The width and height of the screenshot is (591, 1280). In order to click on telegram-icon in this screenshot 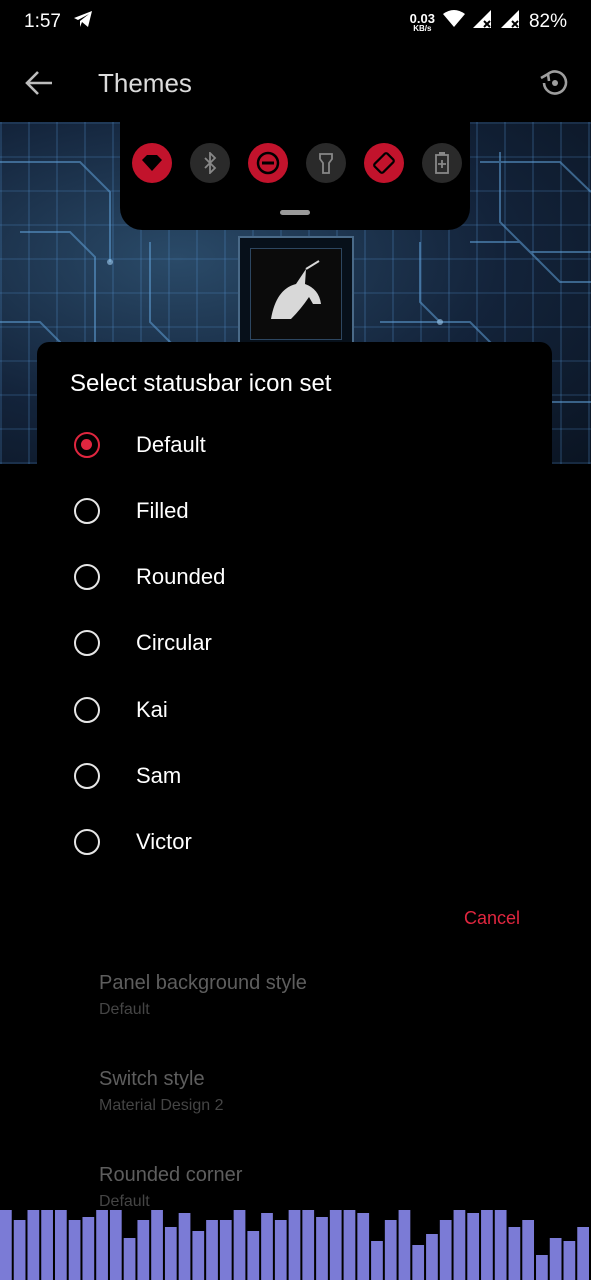, I will do `click(83, 22)`.